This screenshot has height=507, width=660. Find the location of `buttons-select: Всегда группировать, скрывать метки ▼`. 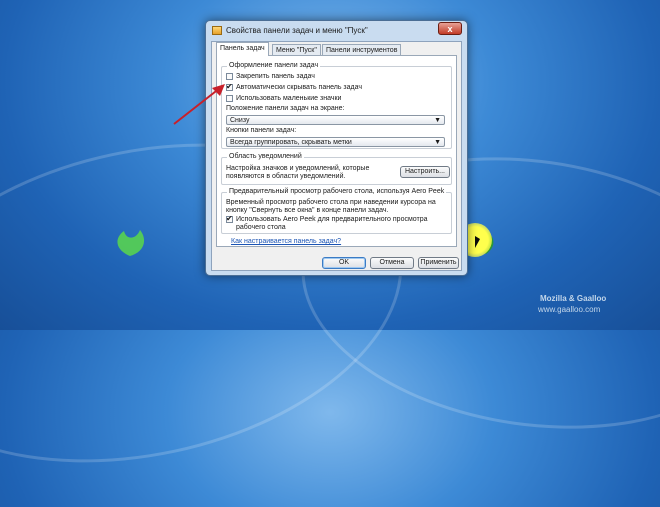

buttons-select: Всегда группировать, скрывать метки ▼ is located at coordinates (335, 142).